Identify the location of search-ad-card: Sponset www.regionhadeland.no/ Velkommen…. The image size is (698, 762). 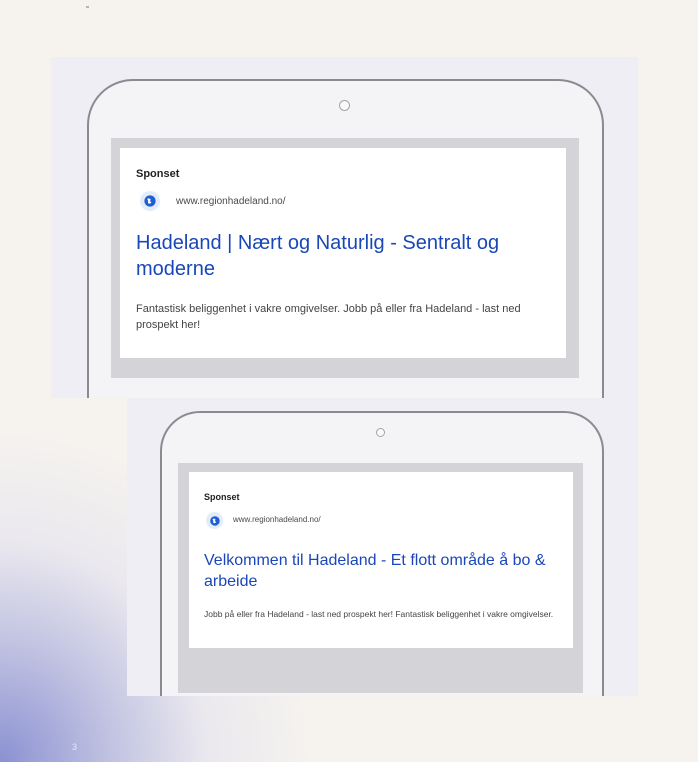
(381, 560).